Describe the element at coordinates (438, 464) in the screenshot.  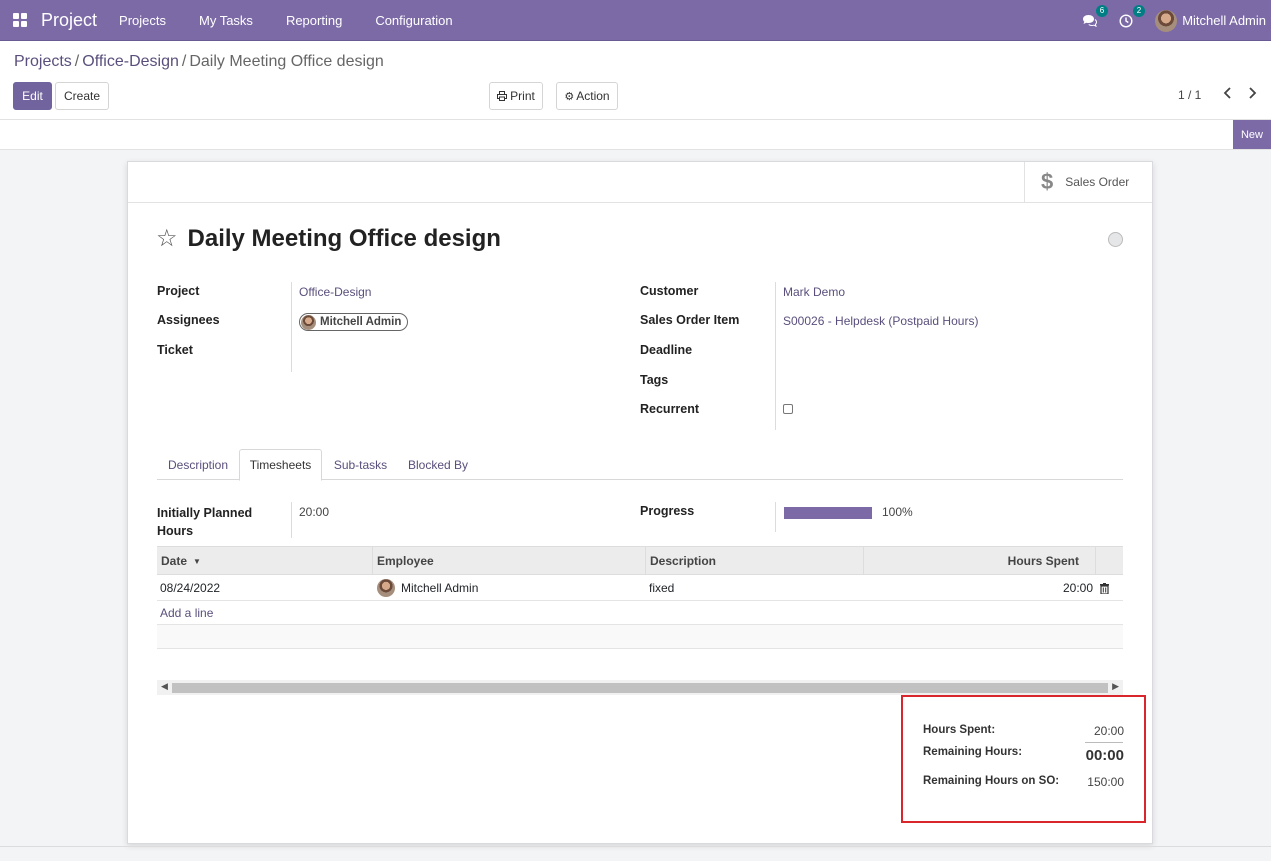
I see `tab-blocked-by: Blocked By` at that location.